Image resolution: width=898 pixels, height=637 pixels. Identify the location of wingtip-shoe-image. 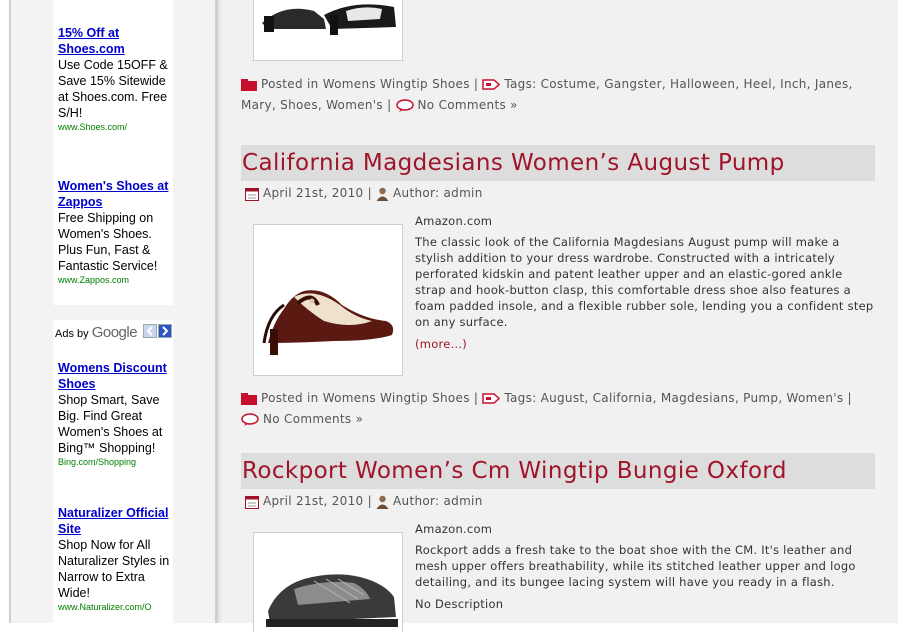
(328, 30).